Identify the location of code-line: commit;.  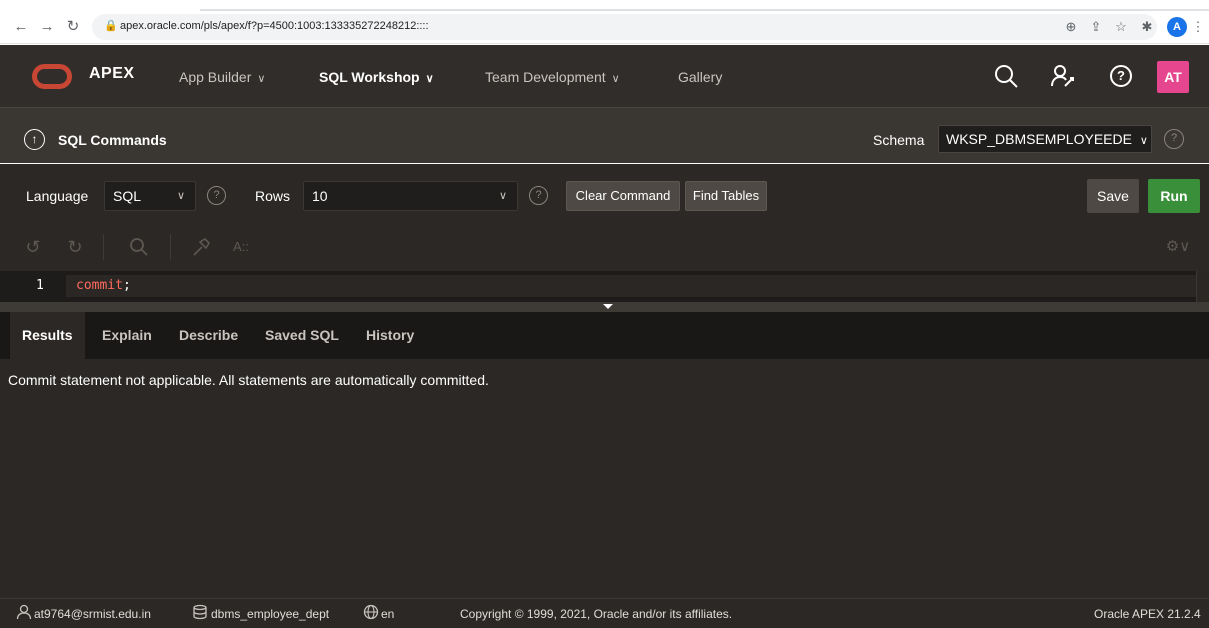
(103, 285).